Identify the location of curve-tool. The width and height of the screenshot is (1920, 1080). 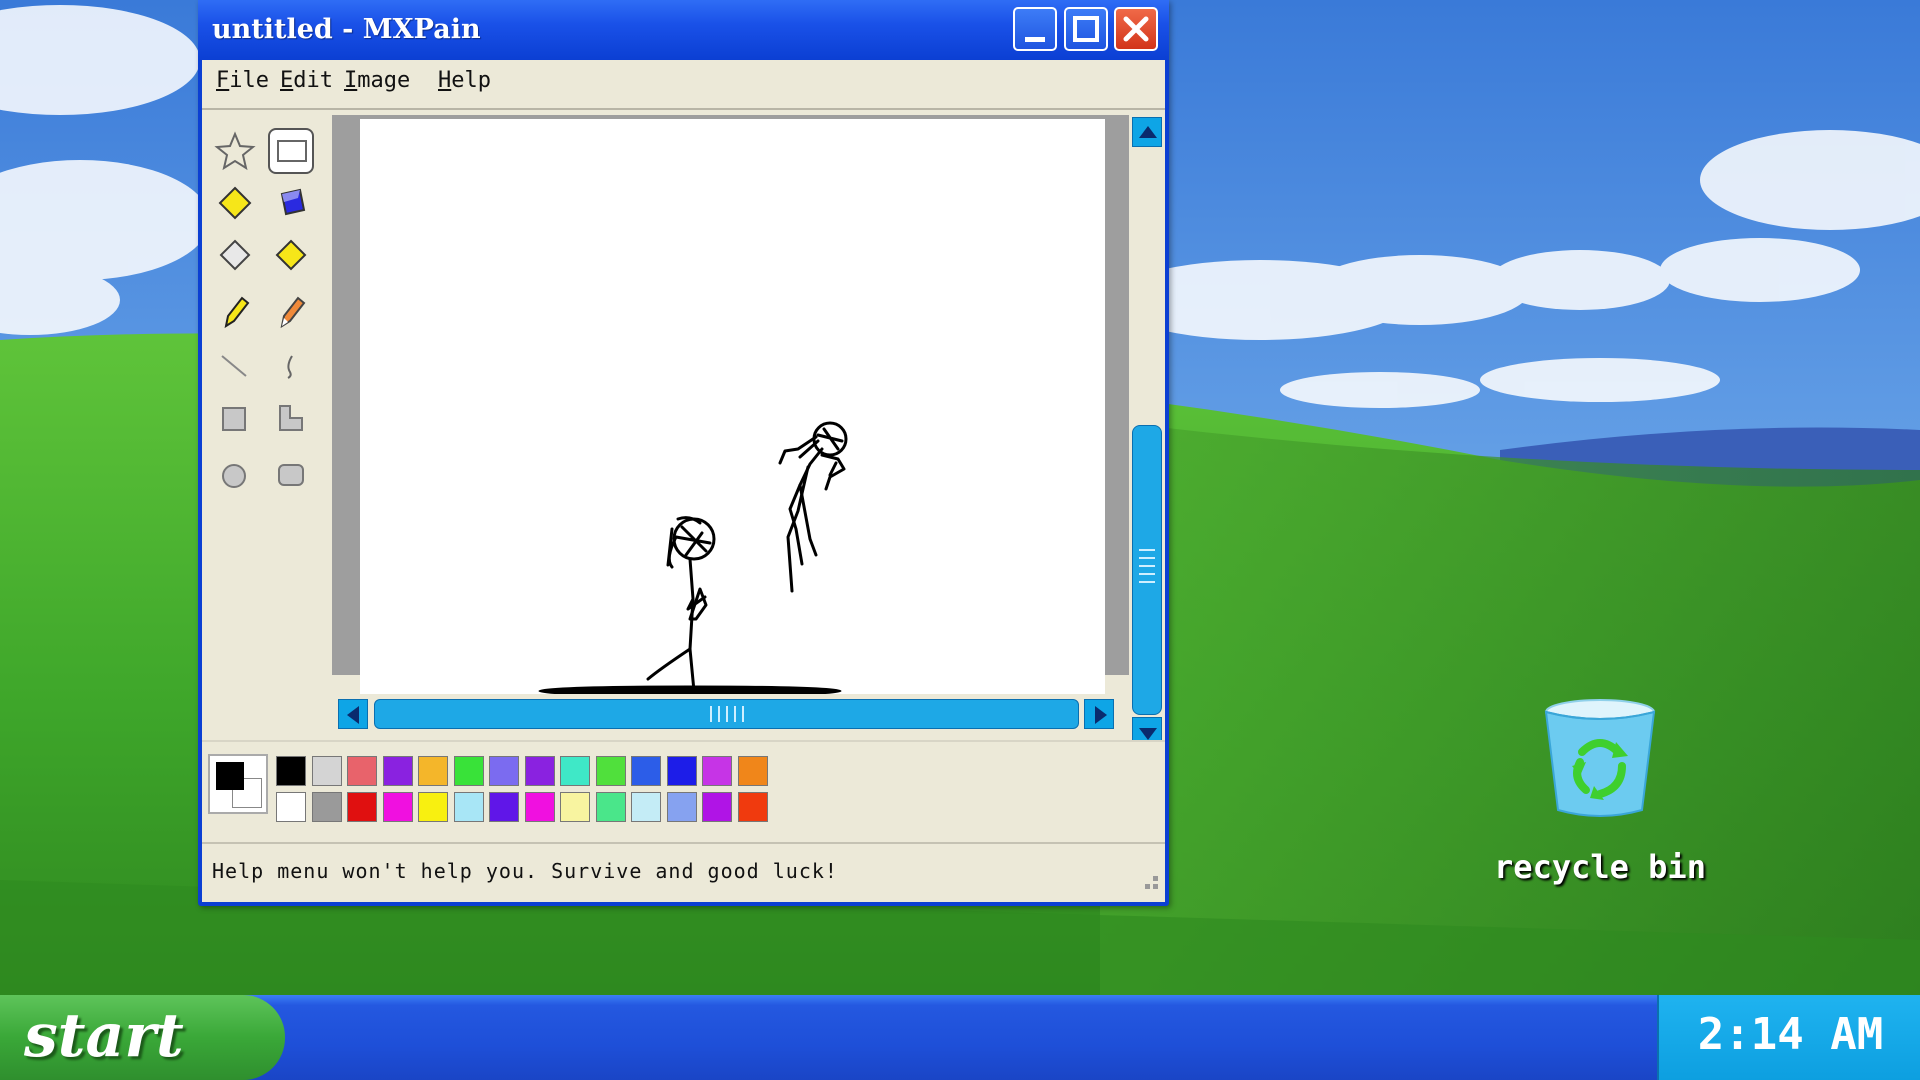
(291, 367).